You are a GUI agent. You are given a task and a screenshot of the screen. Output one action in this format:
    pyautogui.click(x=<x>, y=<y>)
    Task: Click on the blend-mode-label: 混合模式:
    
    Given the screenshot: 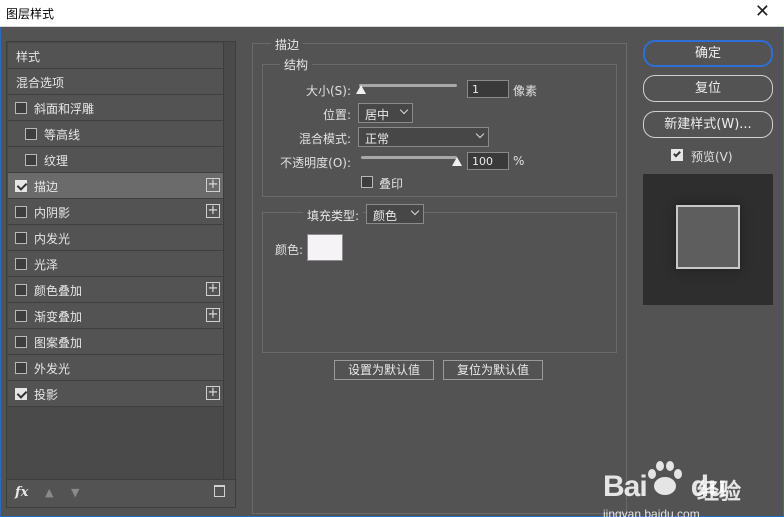 What is the action you would take?
    pyautogui.click(x=324, y=139)
    